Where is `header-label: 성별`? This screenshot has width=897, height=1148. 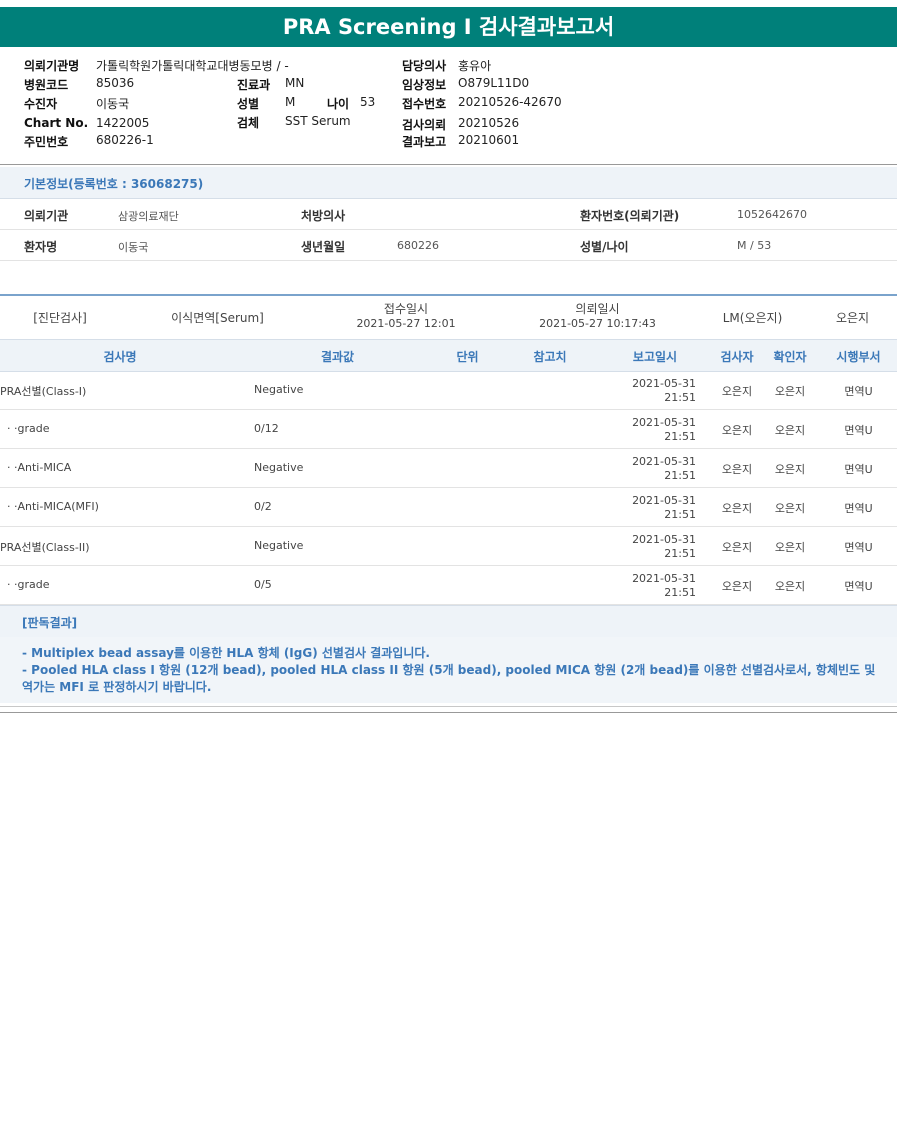 header-label: 성별 is located at coordinates (248, 104).